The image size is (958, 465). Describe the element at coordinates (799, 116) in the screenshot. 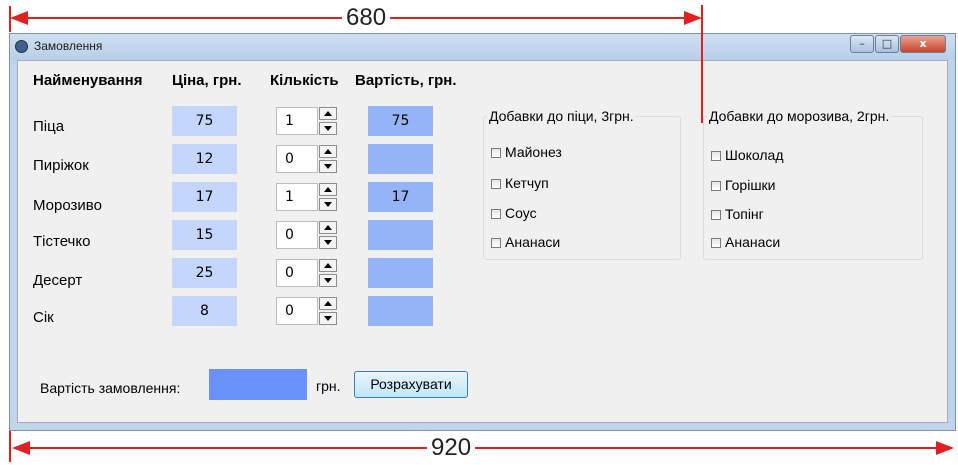

I see `icecream-addons-title: Добавки до морозива, 2грн.` at that location.